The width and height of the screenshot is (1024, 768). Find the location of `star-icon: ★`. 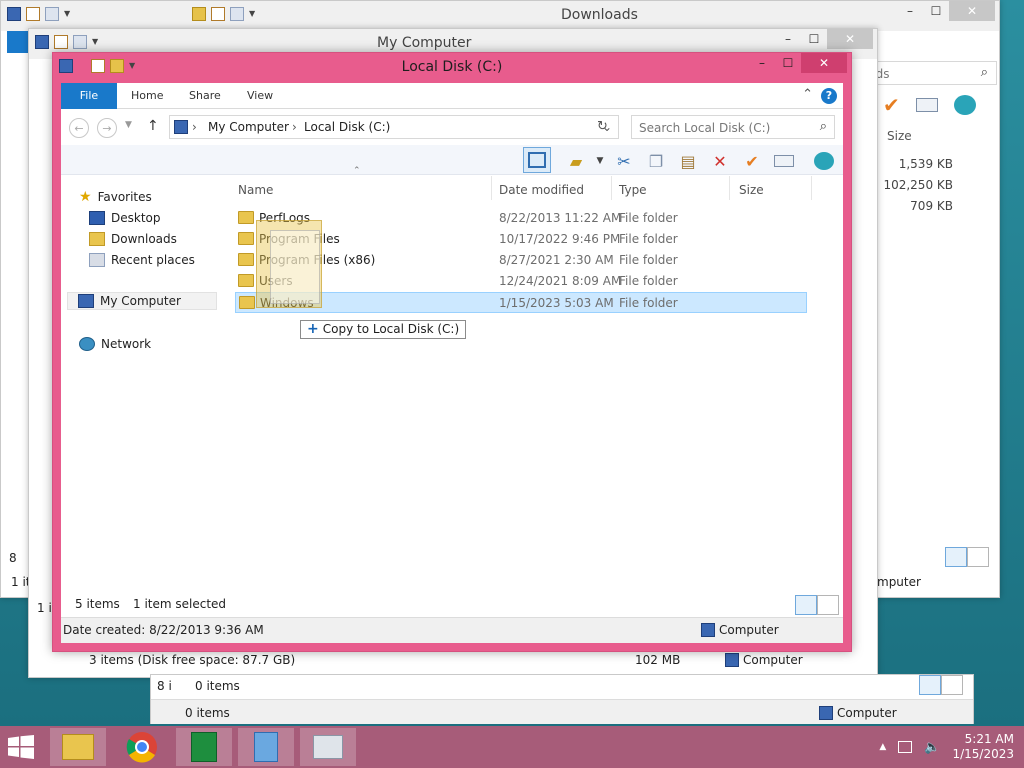

star-icon: ★ is located at coordinates (85, 197).